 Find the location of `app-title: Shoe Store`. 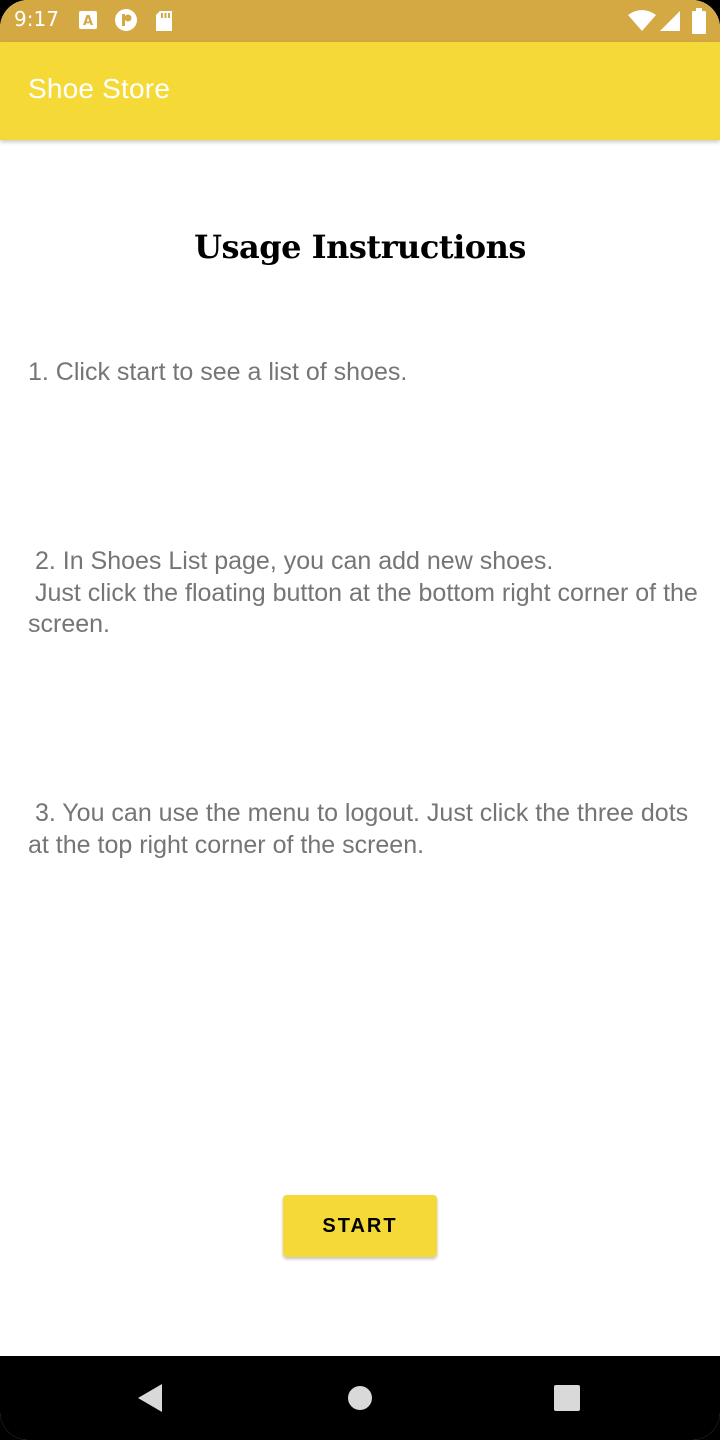

app-title: Shoe Store is located at coordinates (99, 88).